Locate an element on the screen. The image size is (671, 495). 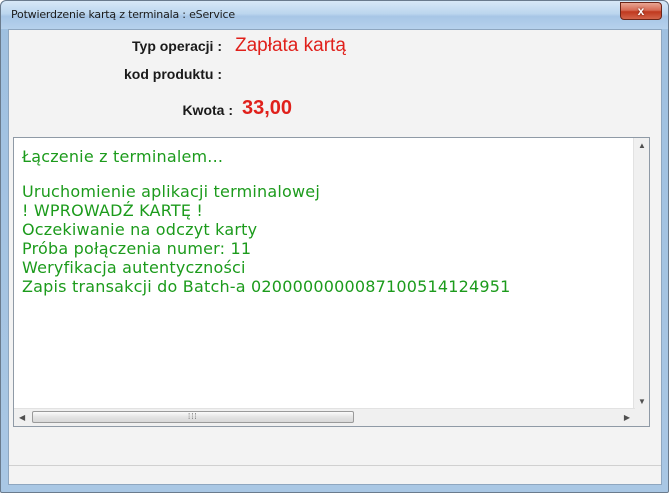
scroll-left-arrow-icon: ◀ is located at coordinates (22, 417).